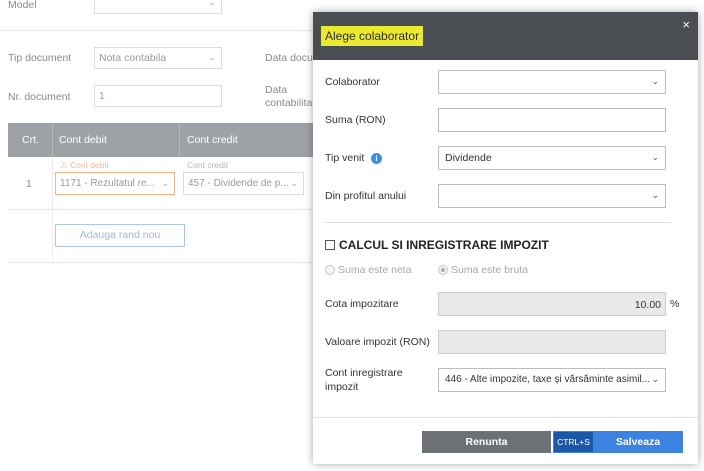  I want to click on cont-credit-select: 457 - Dividende de p... ⌄, so click(243, 183).